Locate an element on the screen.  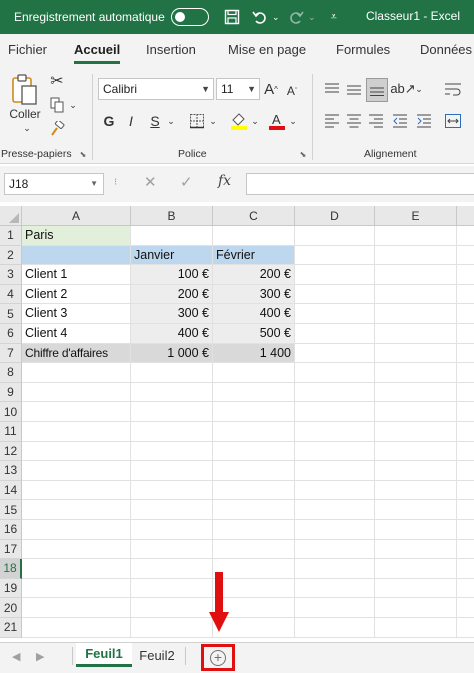
row-header-17: 17 is located at coordinates (11, 549).